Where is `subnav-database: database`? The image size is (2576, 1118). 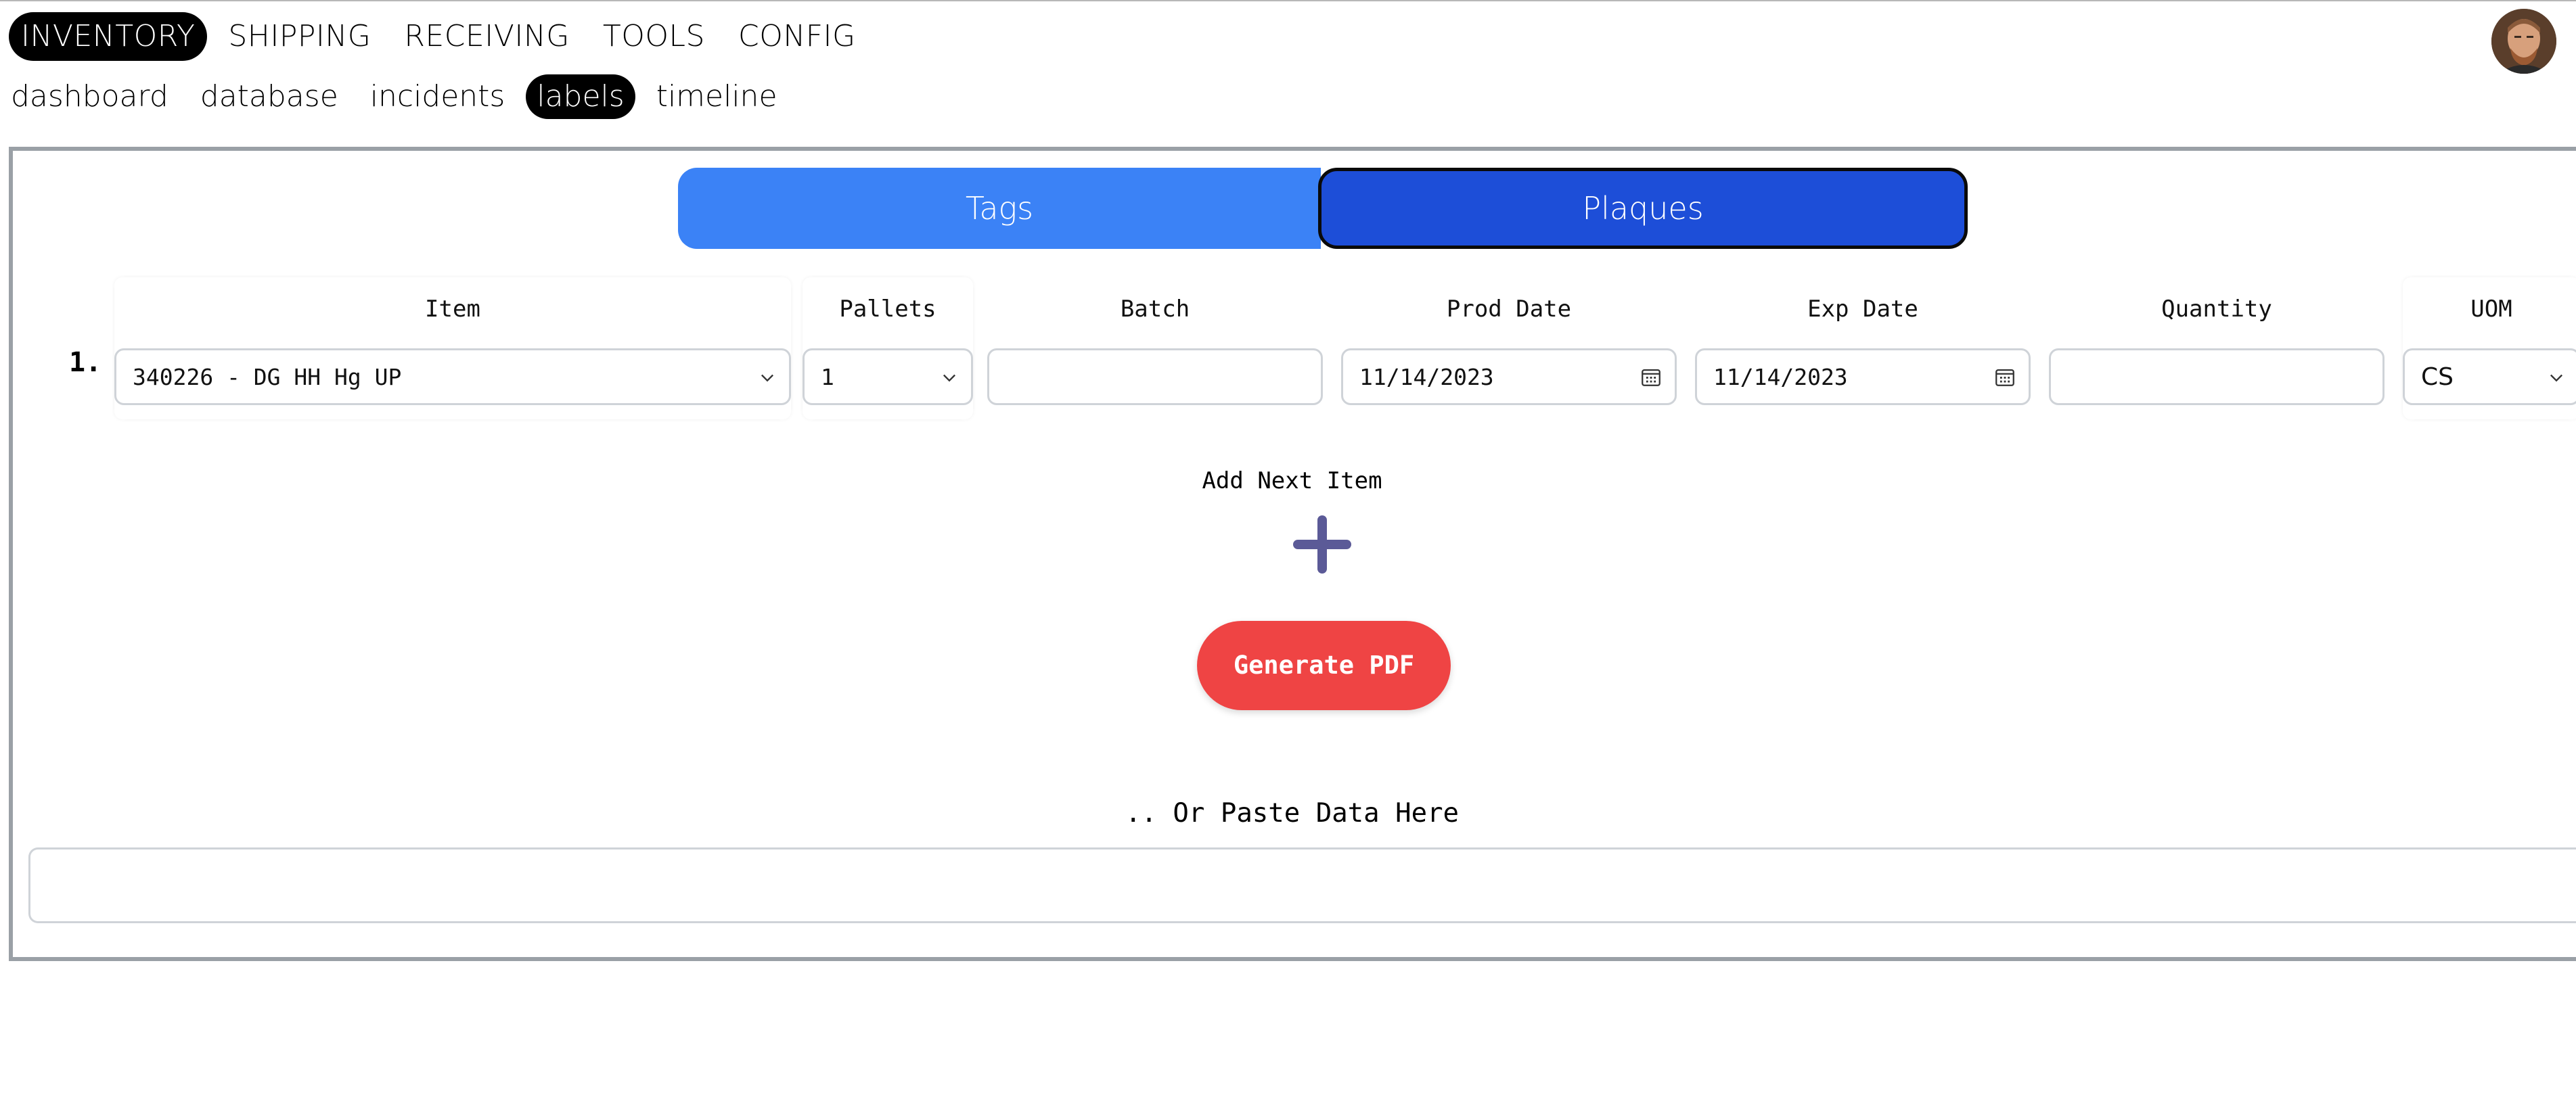 subnav-database: database is located at coordinates (269, 97).